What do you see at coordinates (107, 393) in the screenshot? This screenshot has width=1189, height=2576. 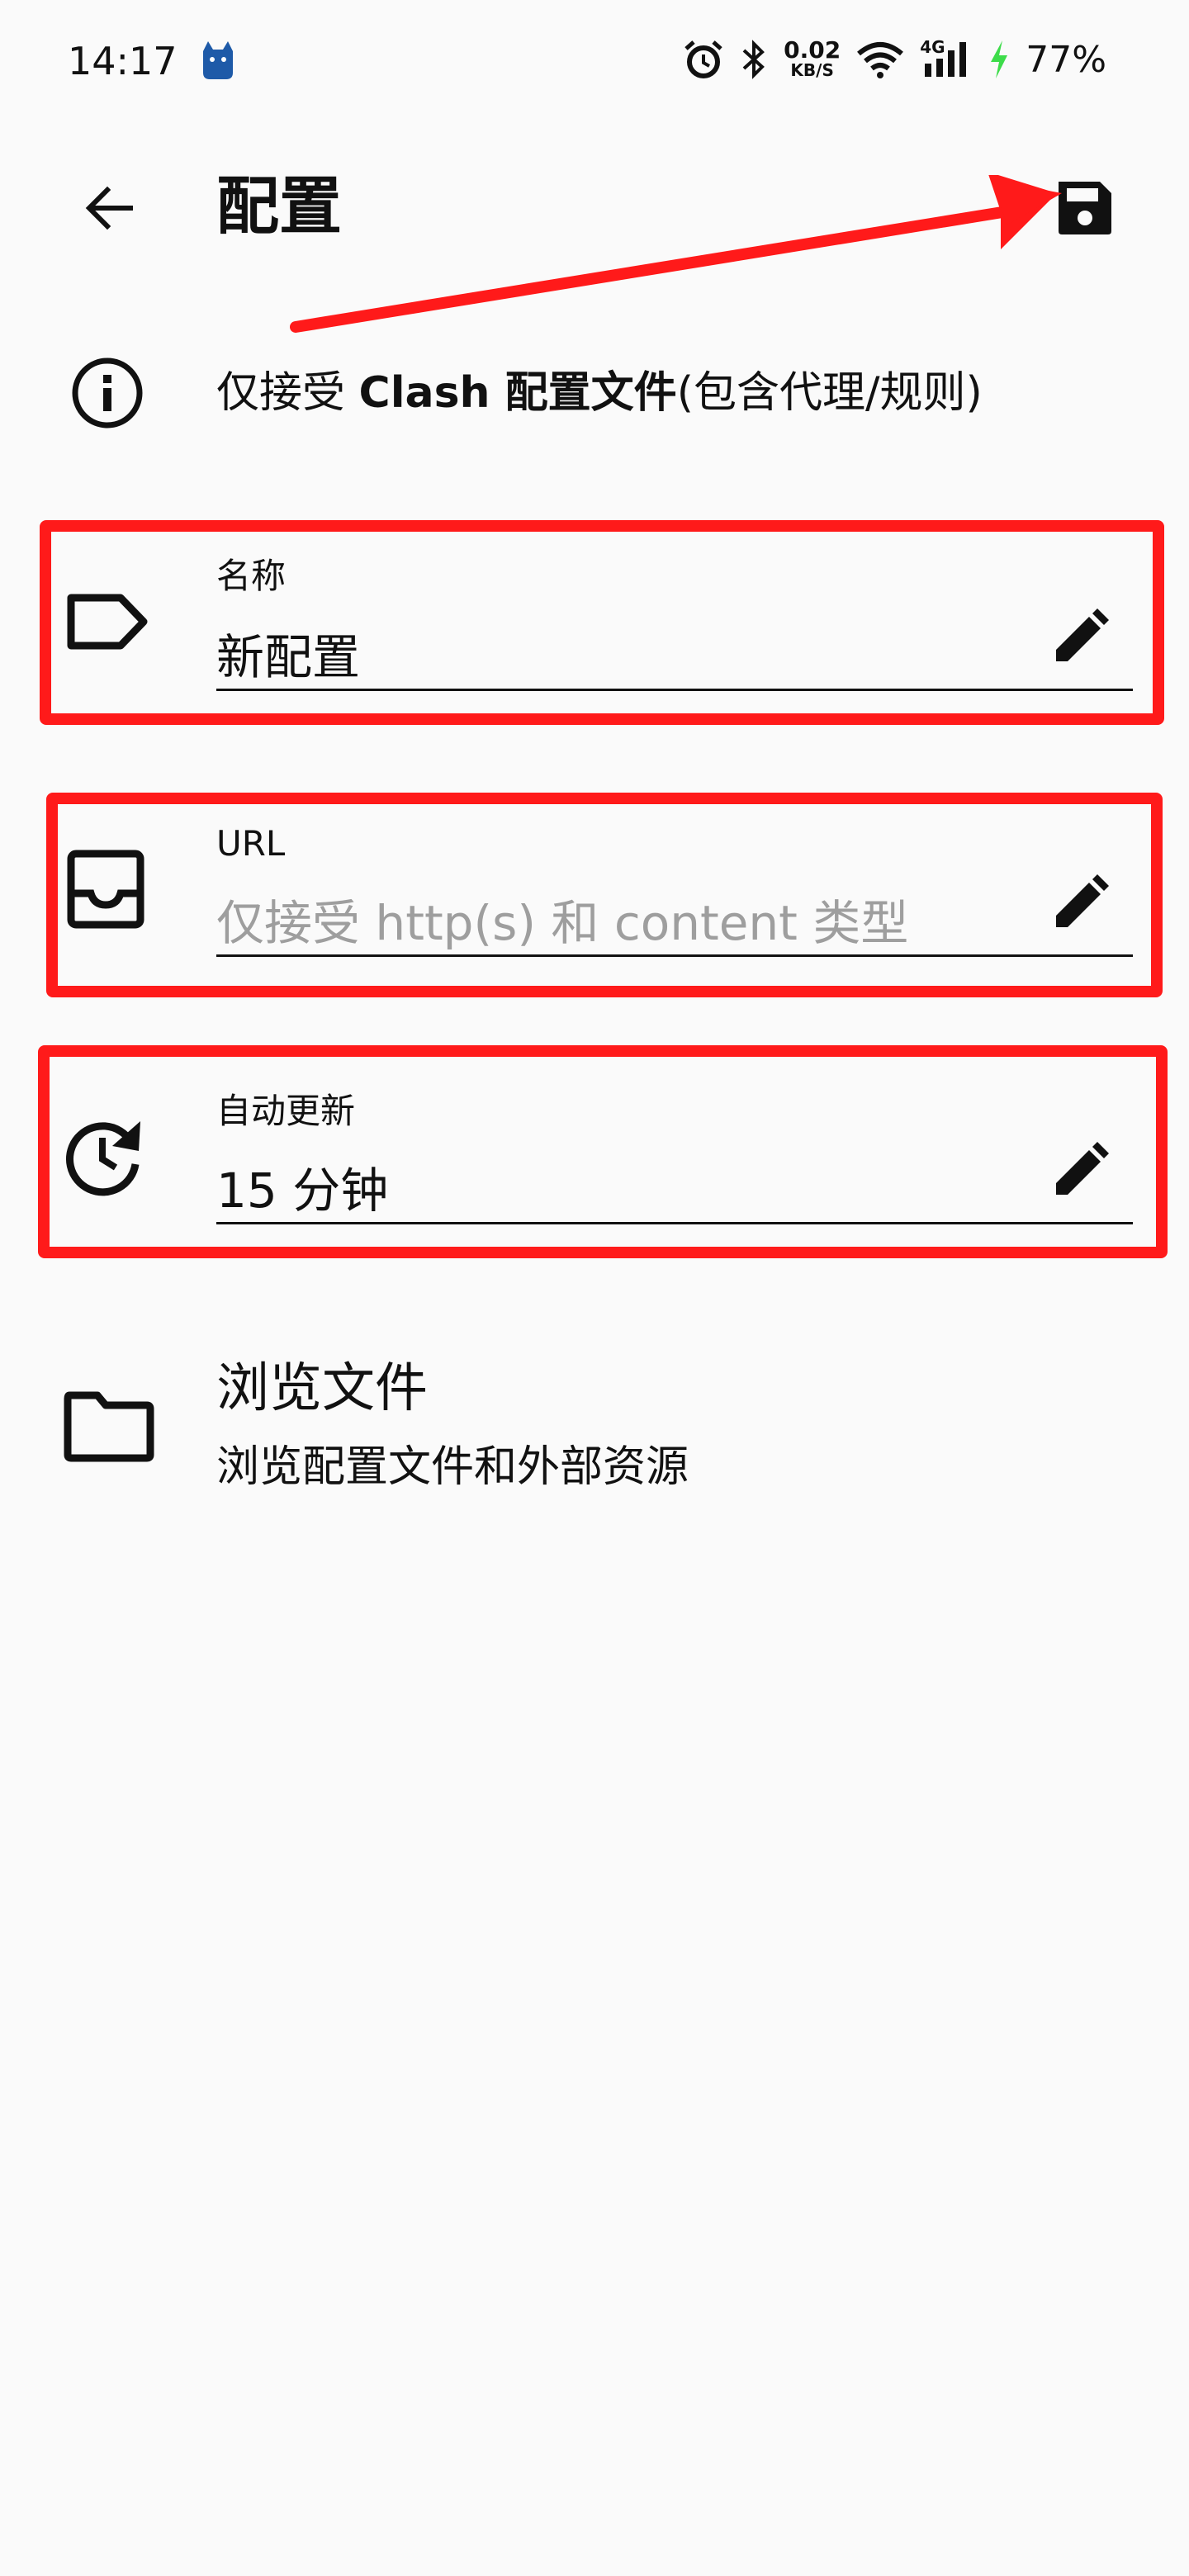 I see `info-circle-icon` at bounding box center [107, 393].